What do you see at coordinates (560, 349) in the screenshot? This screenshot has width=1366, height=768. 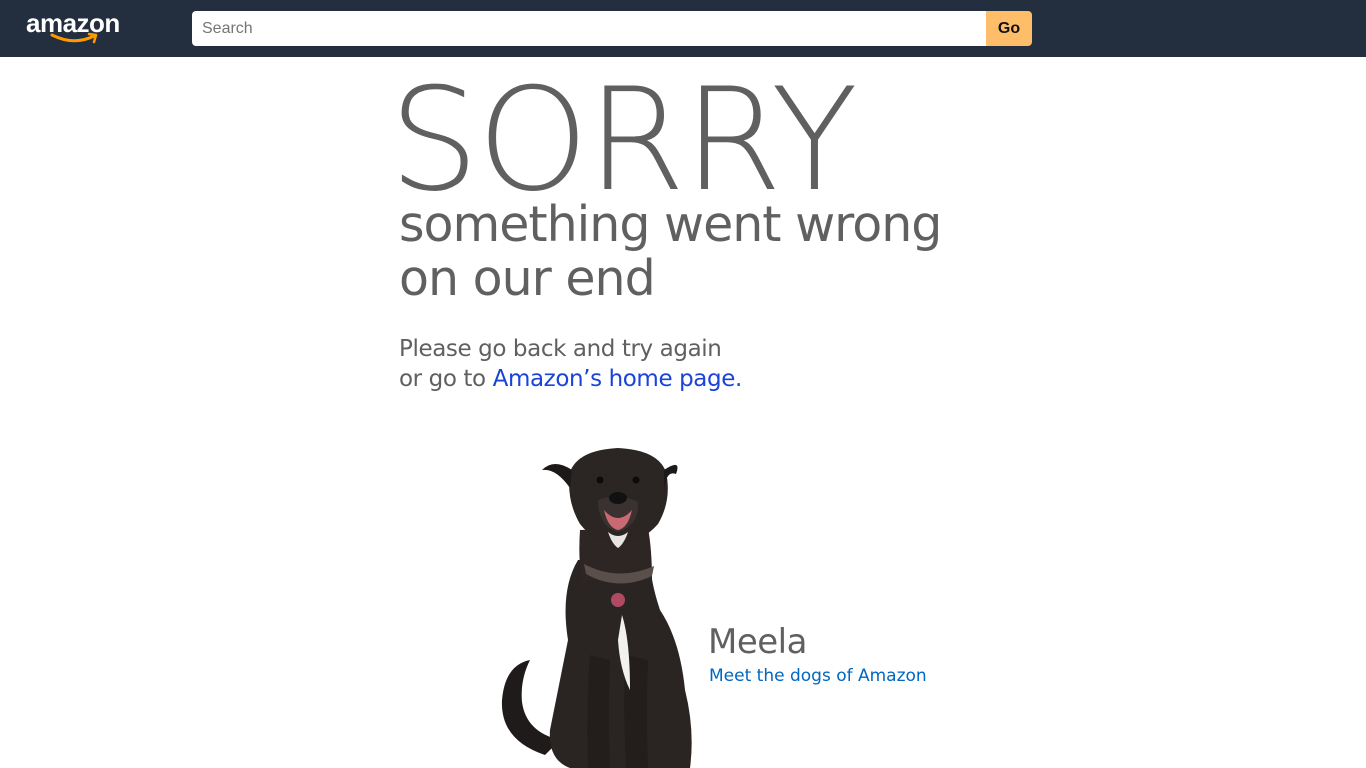 I see `message-line-1: Please go back and try again` at bounding box center [560, 349].